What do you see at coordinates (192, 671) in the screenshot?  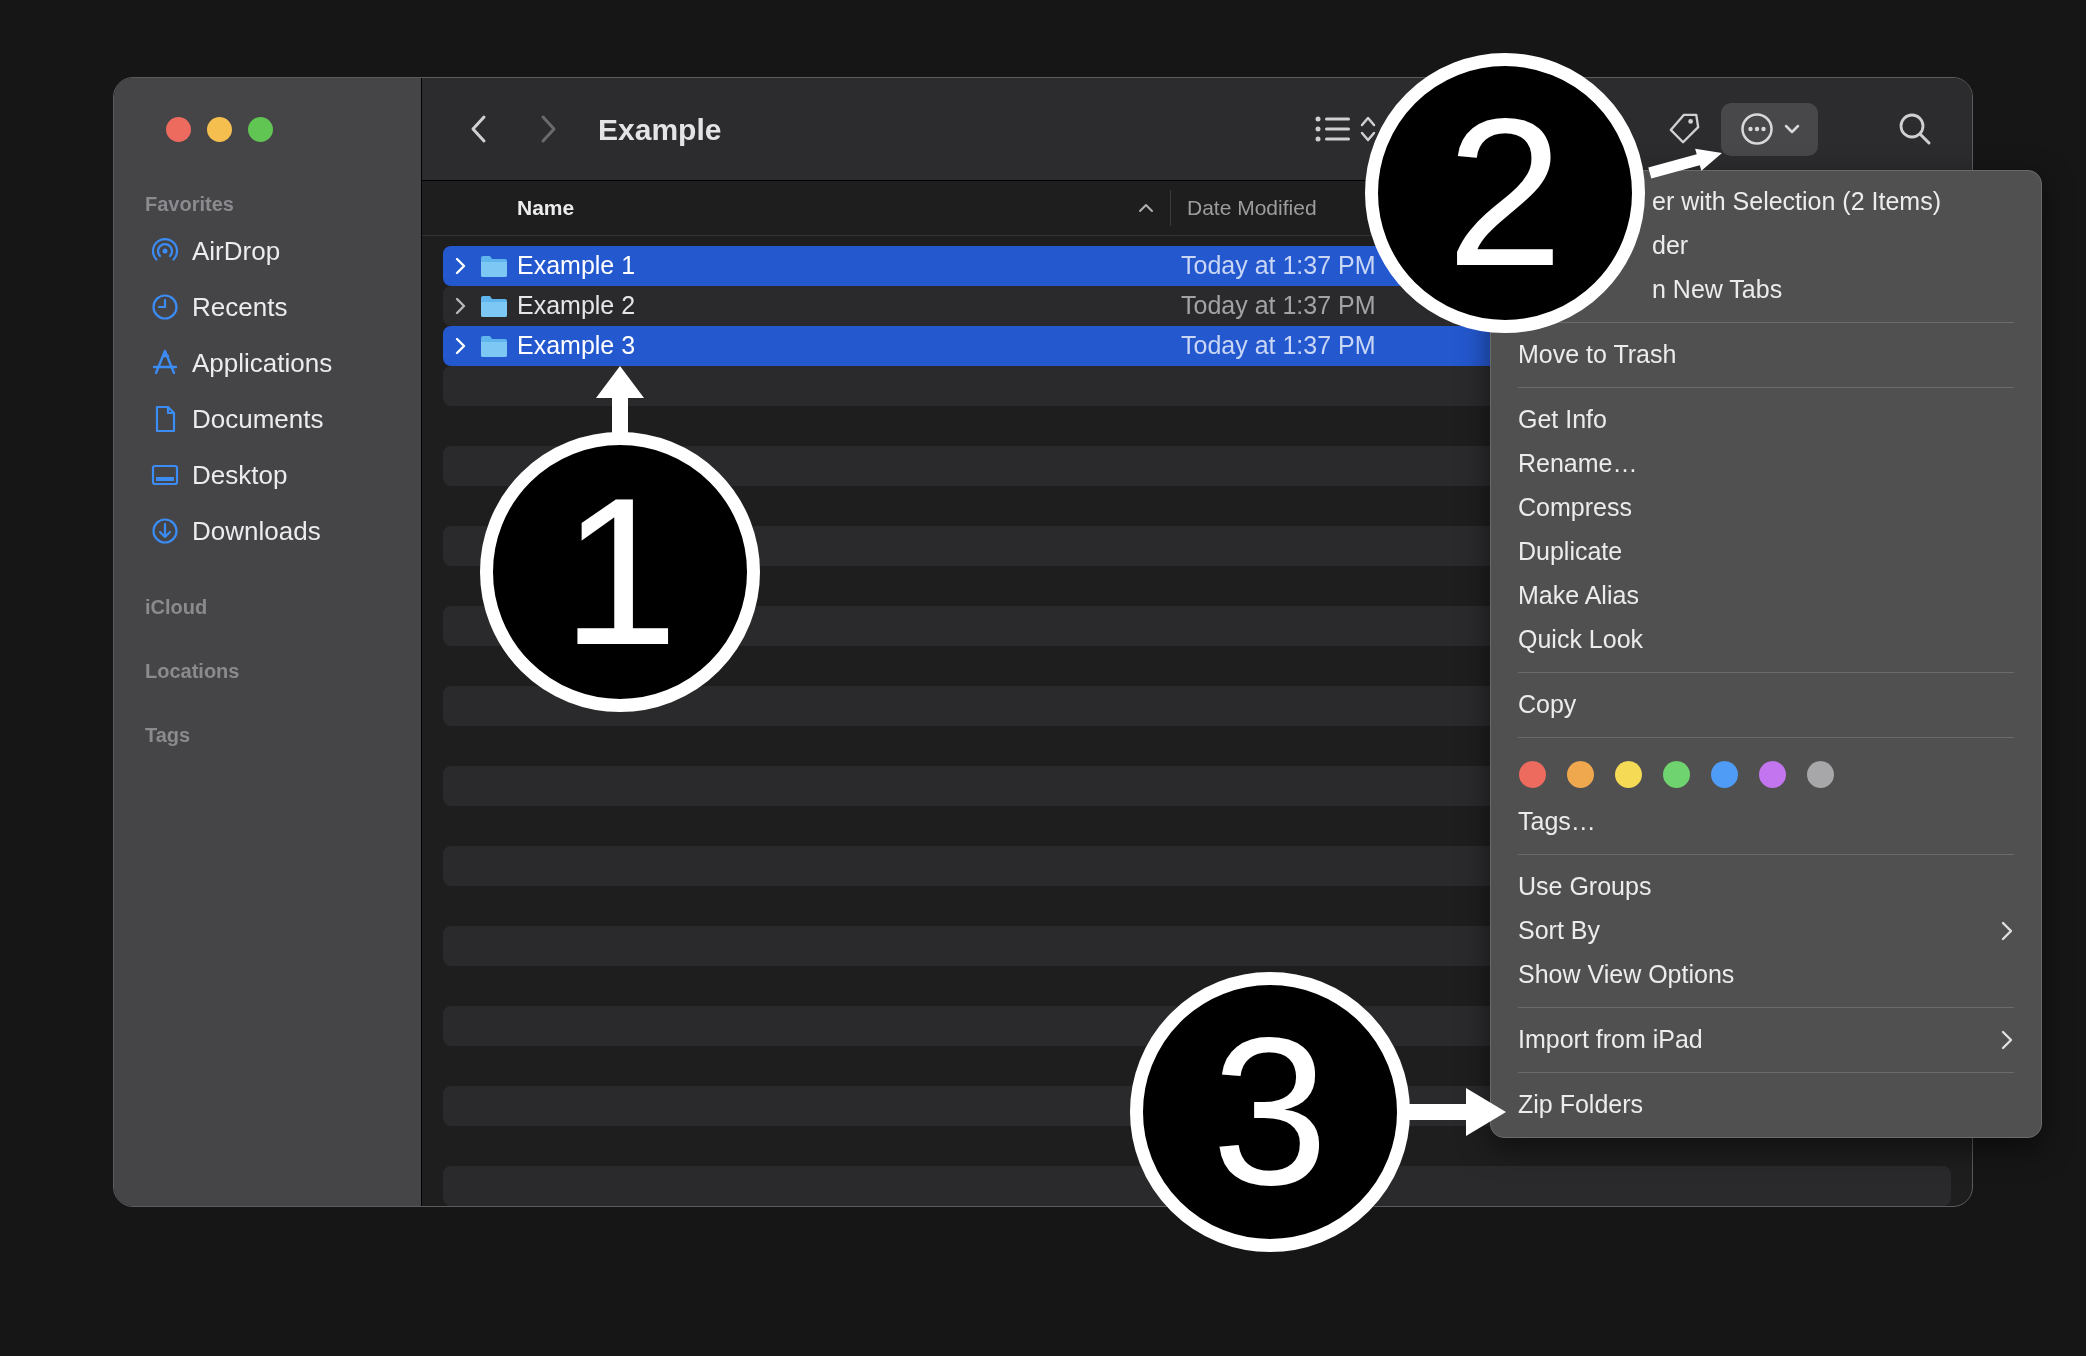 I see `section-heading: Locations` at bounding box center [192, 671].